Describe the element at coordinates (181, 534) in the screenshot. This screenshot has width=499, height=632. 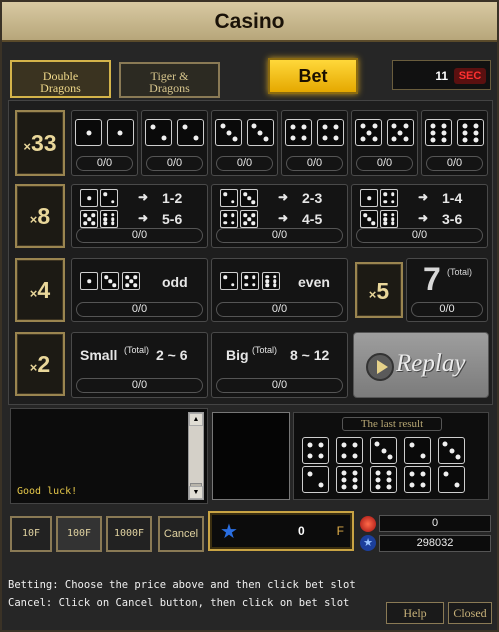
I see `cancel-button: Cancel` at that location.